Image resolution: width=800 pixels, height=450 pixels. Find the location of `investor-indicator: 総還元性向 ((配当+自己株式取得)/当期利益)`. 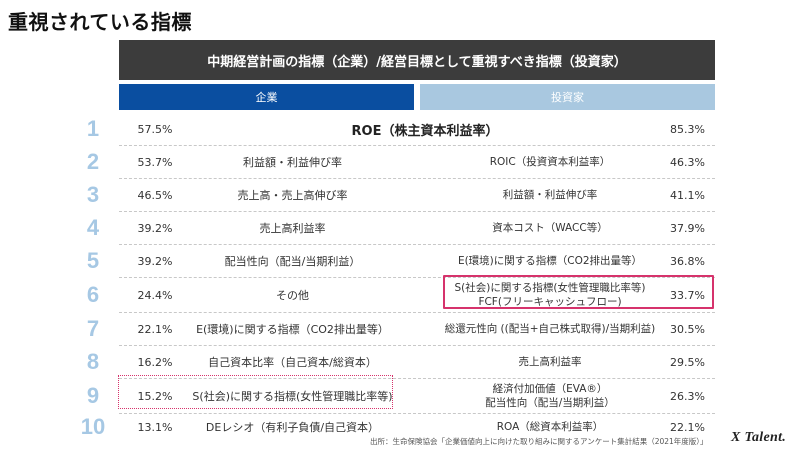

investor-indicator: 総還元性向 ((配当+自己株式取得)/当期利益) is located at coordinates (550, 329).